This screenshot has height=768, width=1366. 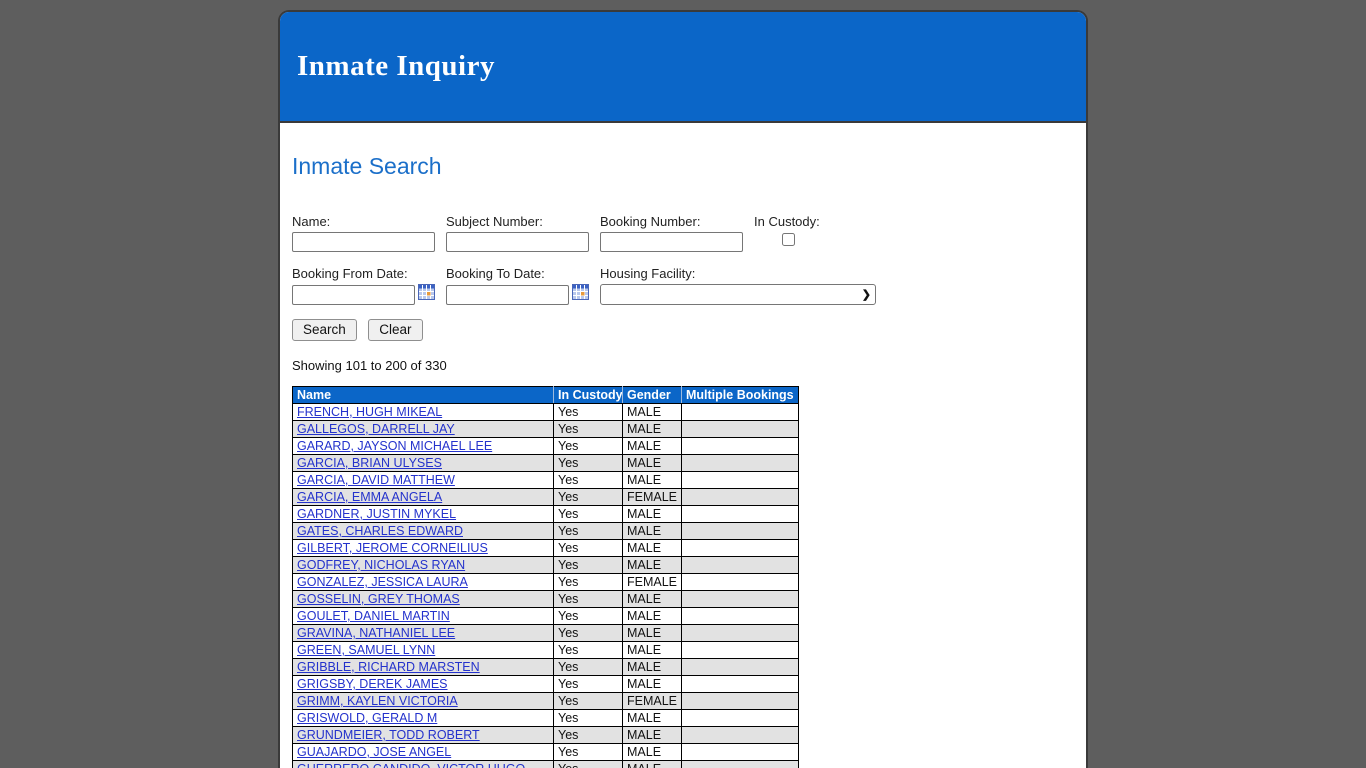 I want to click on inmate-name-cell: GRIBBLE, RICHARD MARSTEN, so click(x=423, y=667).